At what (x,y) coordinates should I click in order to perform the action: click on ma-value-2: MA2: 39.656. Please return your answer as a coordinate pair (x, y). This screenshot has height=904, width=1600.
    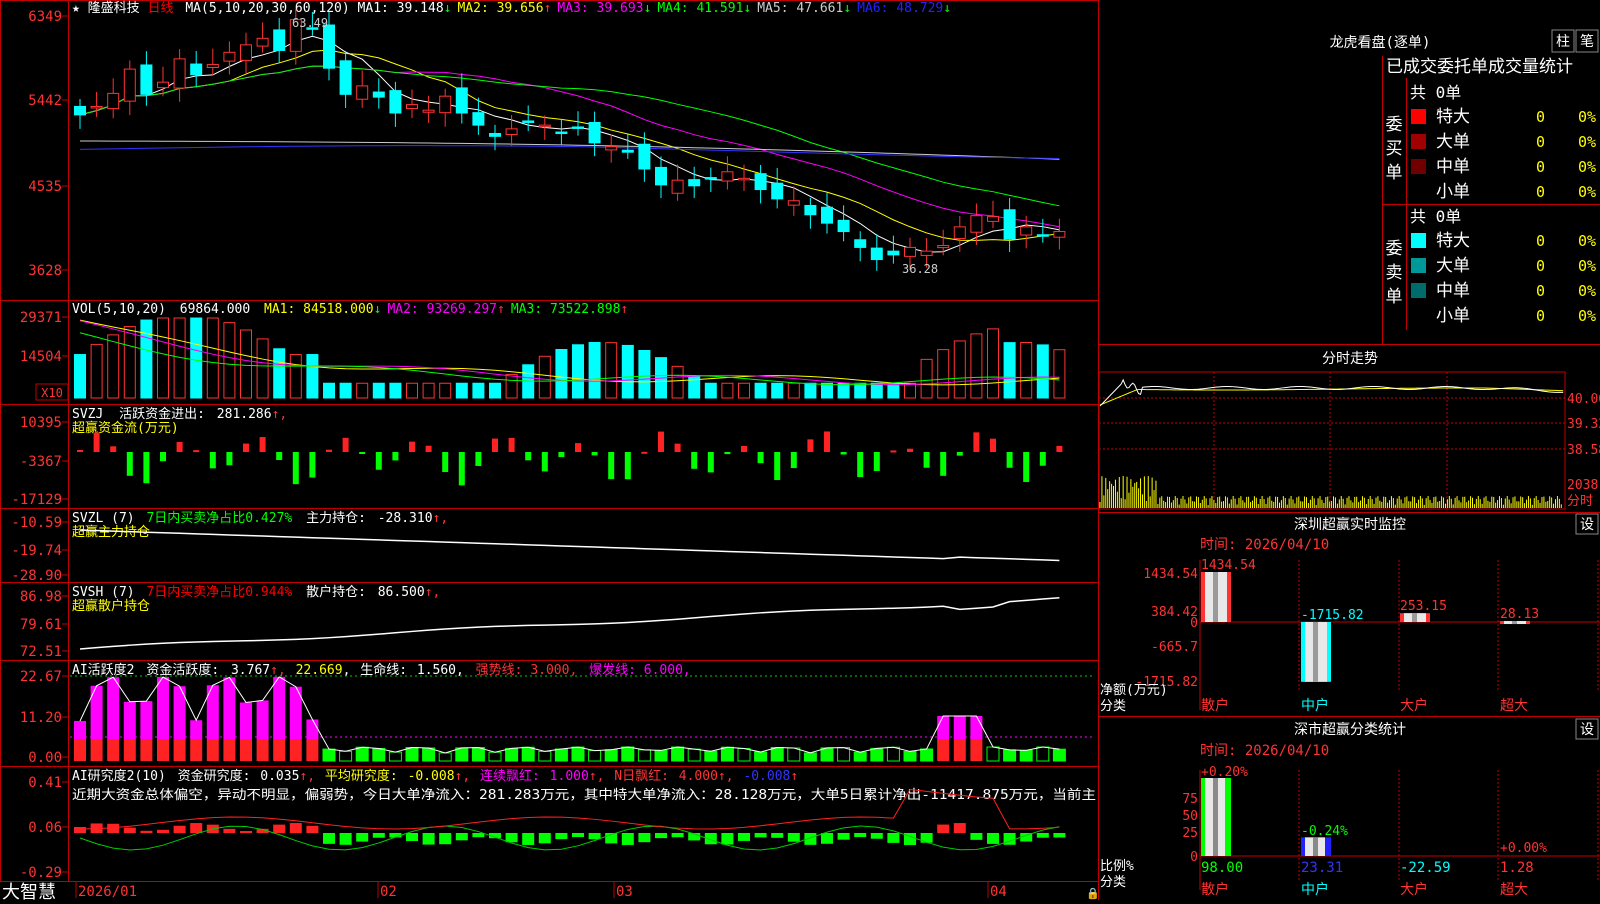
    Looking at the image, I should click on (500, 8).